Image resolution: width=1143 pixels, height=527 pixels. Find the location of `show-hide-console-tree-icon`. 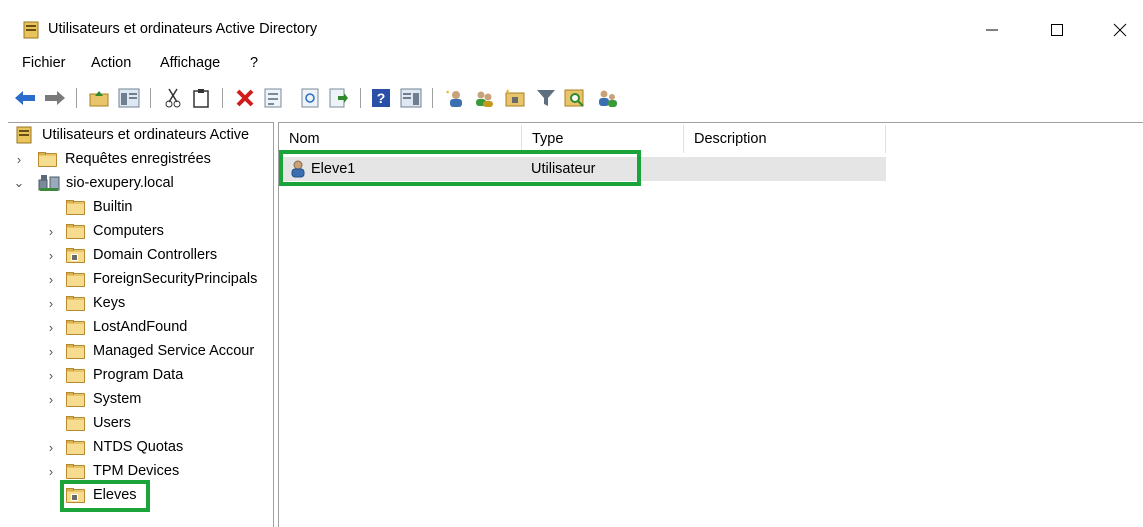

show-hide-console-tree-icon is located at coordinates (129, 98).